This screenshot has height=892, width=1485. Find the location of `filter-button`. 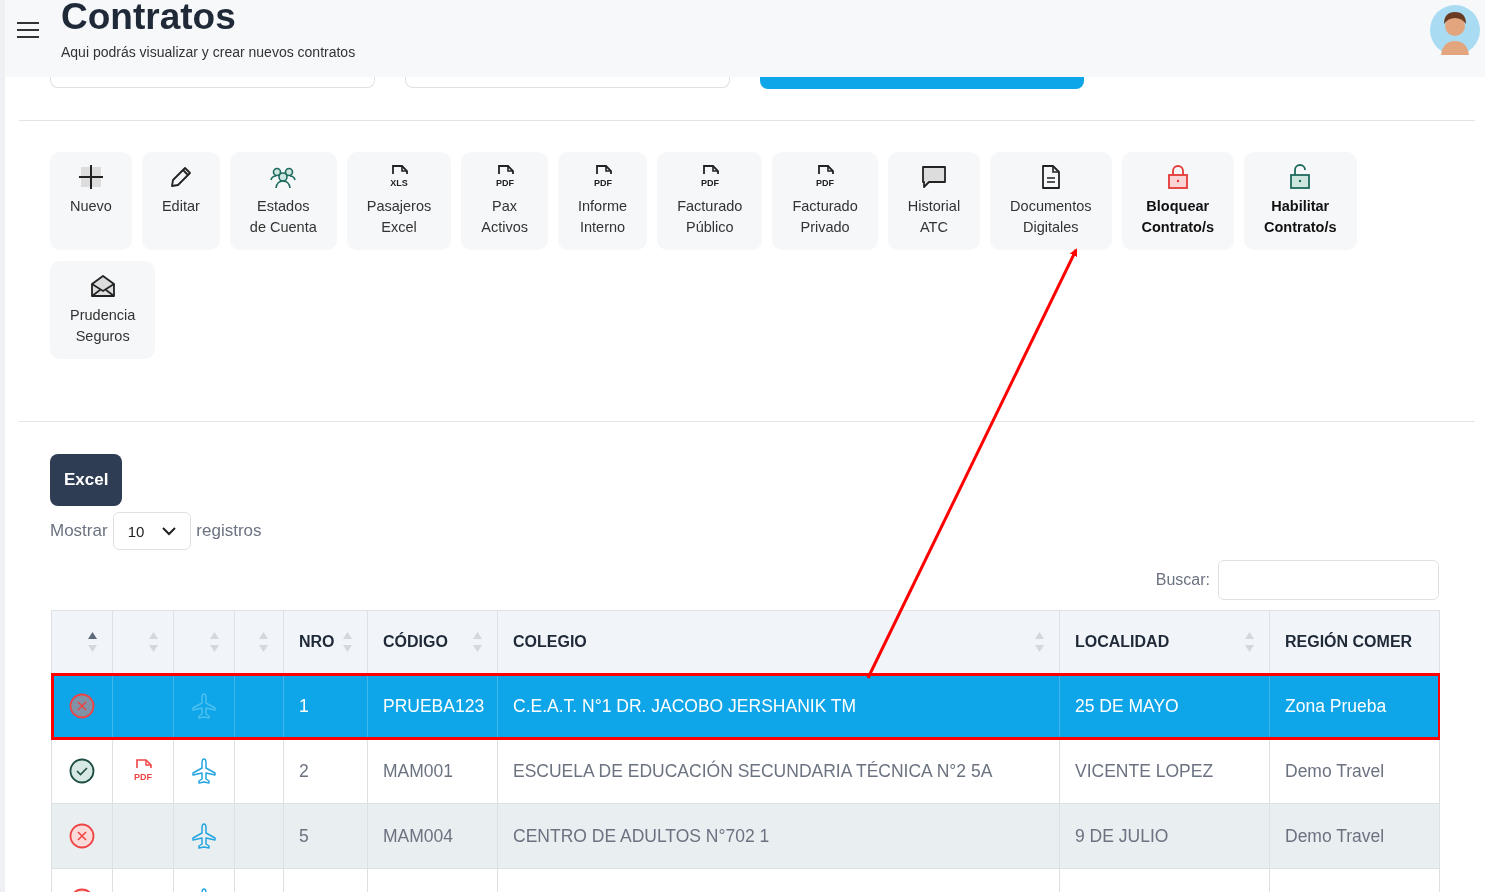

filter-button is located at coordinates (922, 83).